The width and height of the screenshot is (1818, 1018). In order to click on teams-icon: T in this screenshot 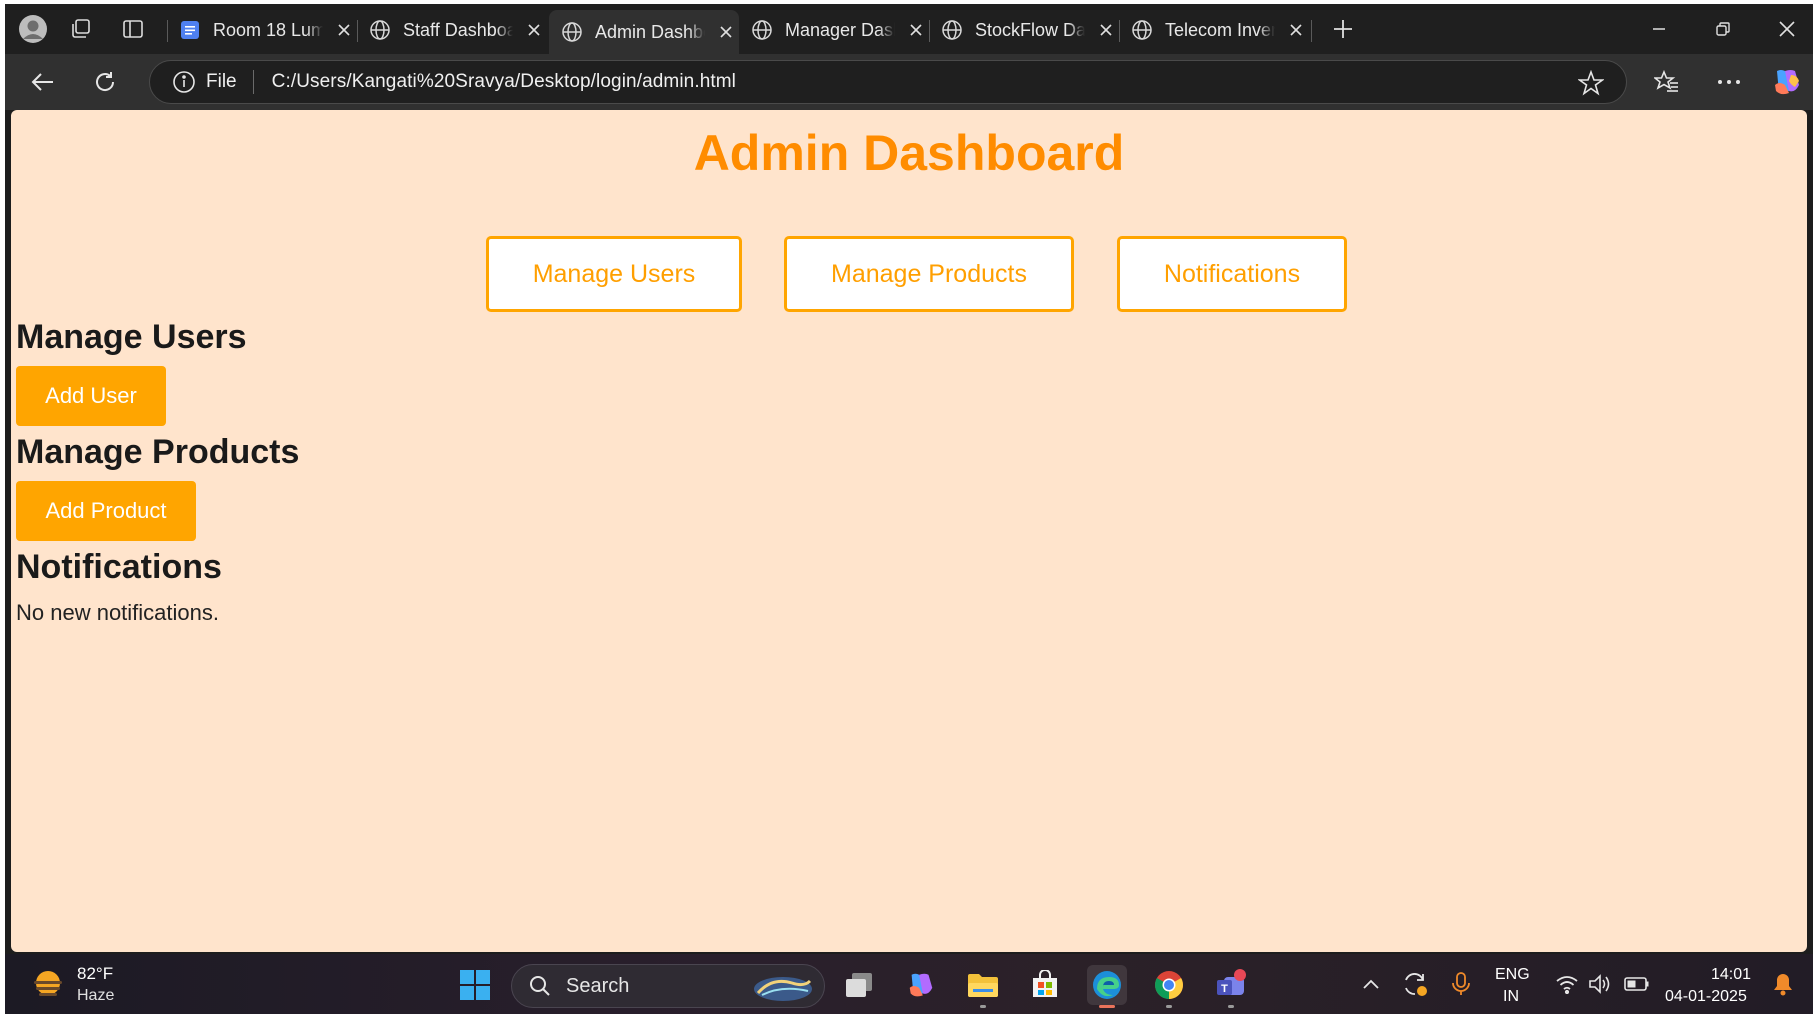, I will do `click(1231, 986)`.